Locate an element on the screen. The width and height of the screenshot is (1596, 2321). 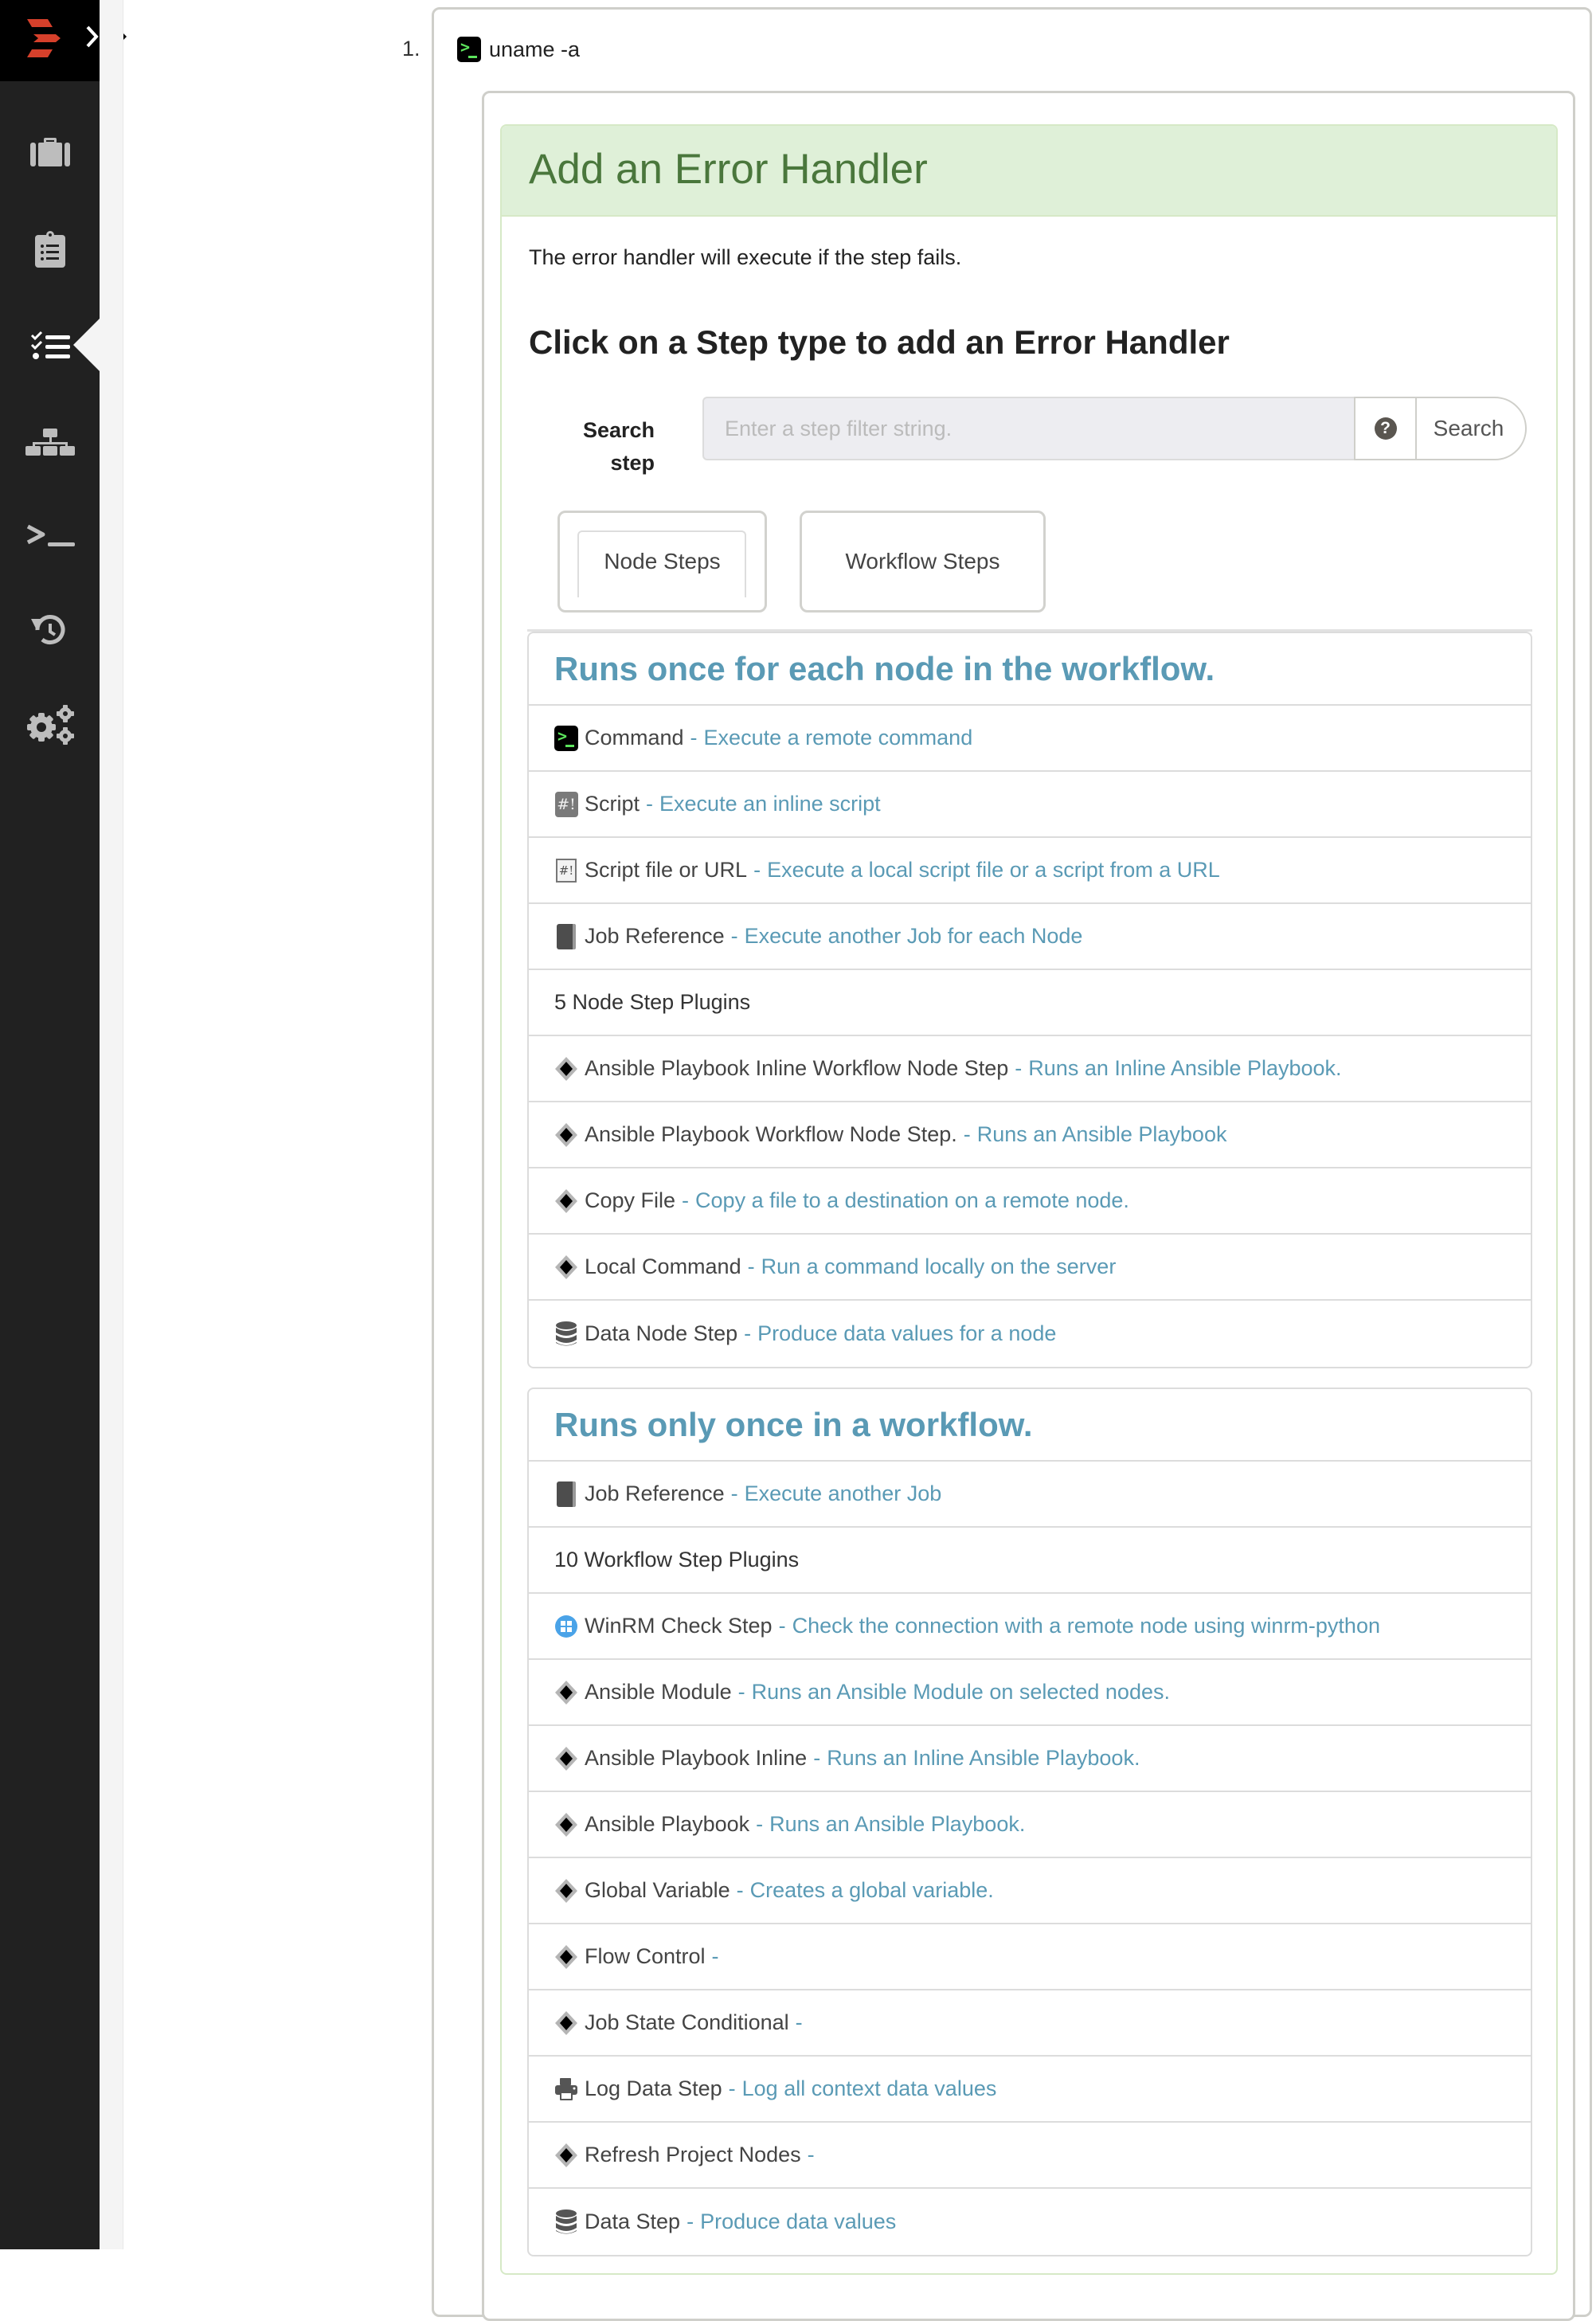
question-circle-icon: ? is located at coordinates (1385, 428).